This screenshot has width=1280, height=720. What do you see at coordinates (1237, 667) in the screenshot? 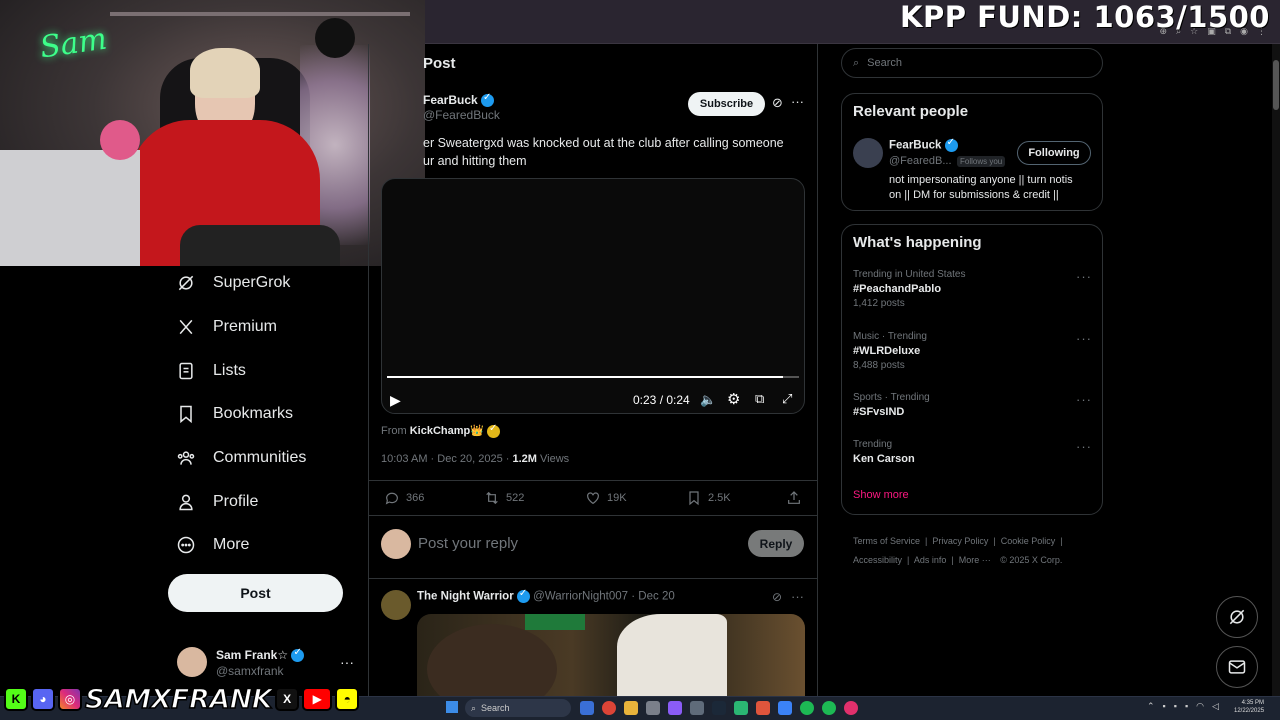
I see `messages-float-button` at bounding box center [1237, 667].